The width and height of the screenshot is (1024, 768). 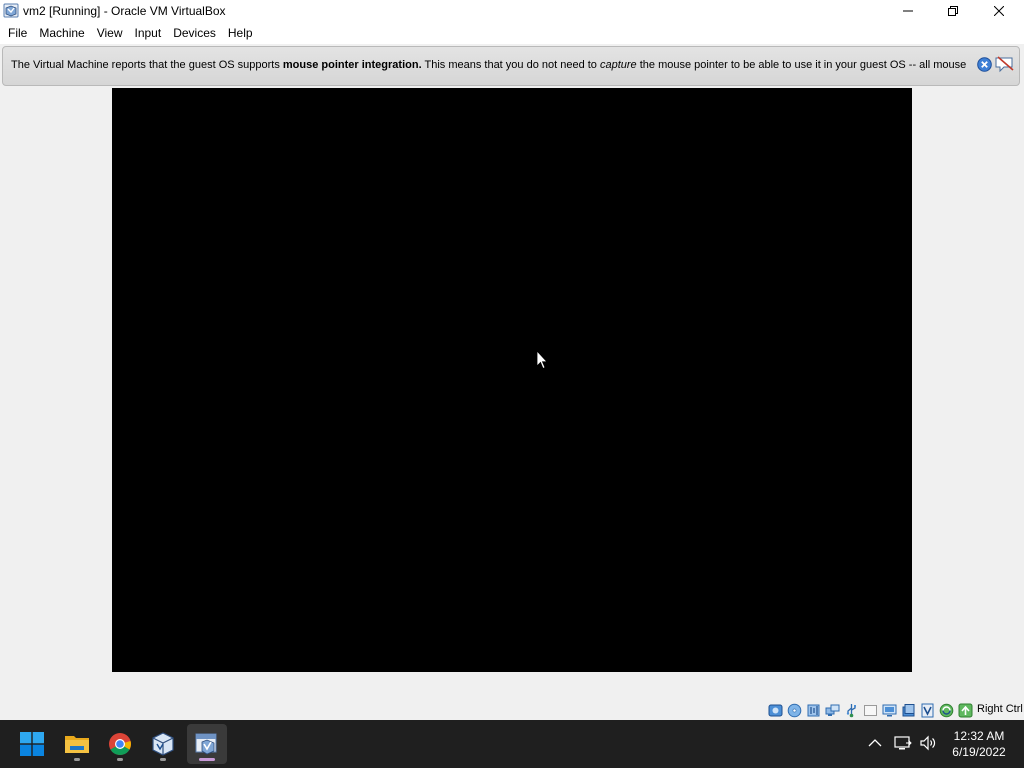 I want to click on chrome-icon, so click(x=120, y=744).